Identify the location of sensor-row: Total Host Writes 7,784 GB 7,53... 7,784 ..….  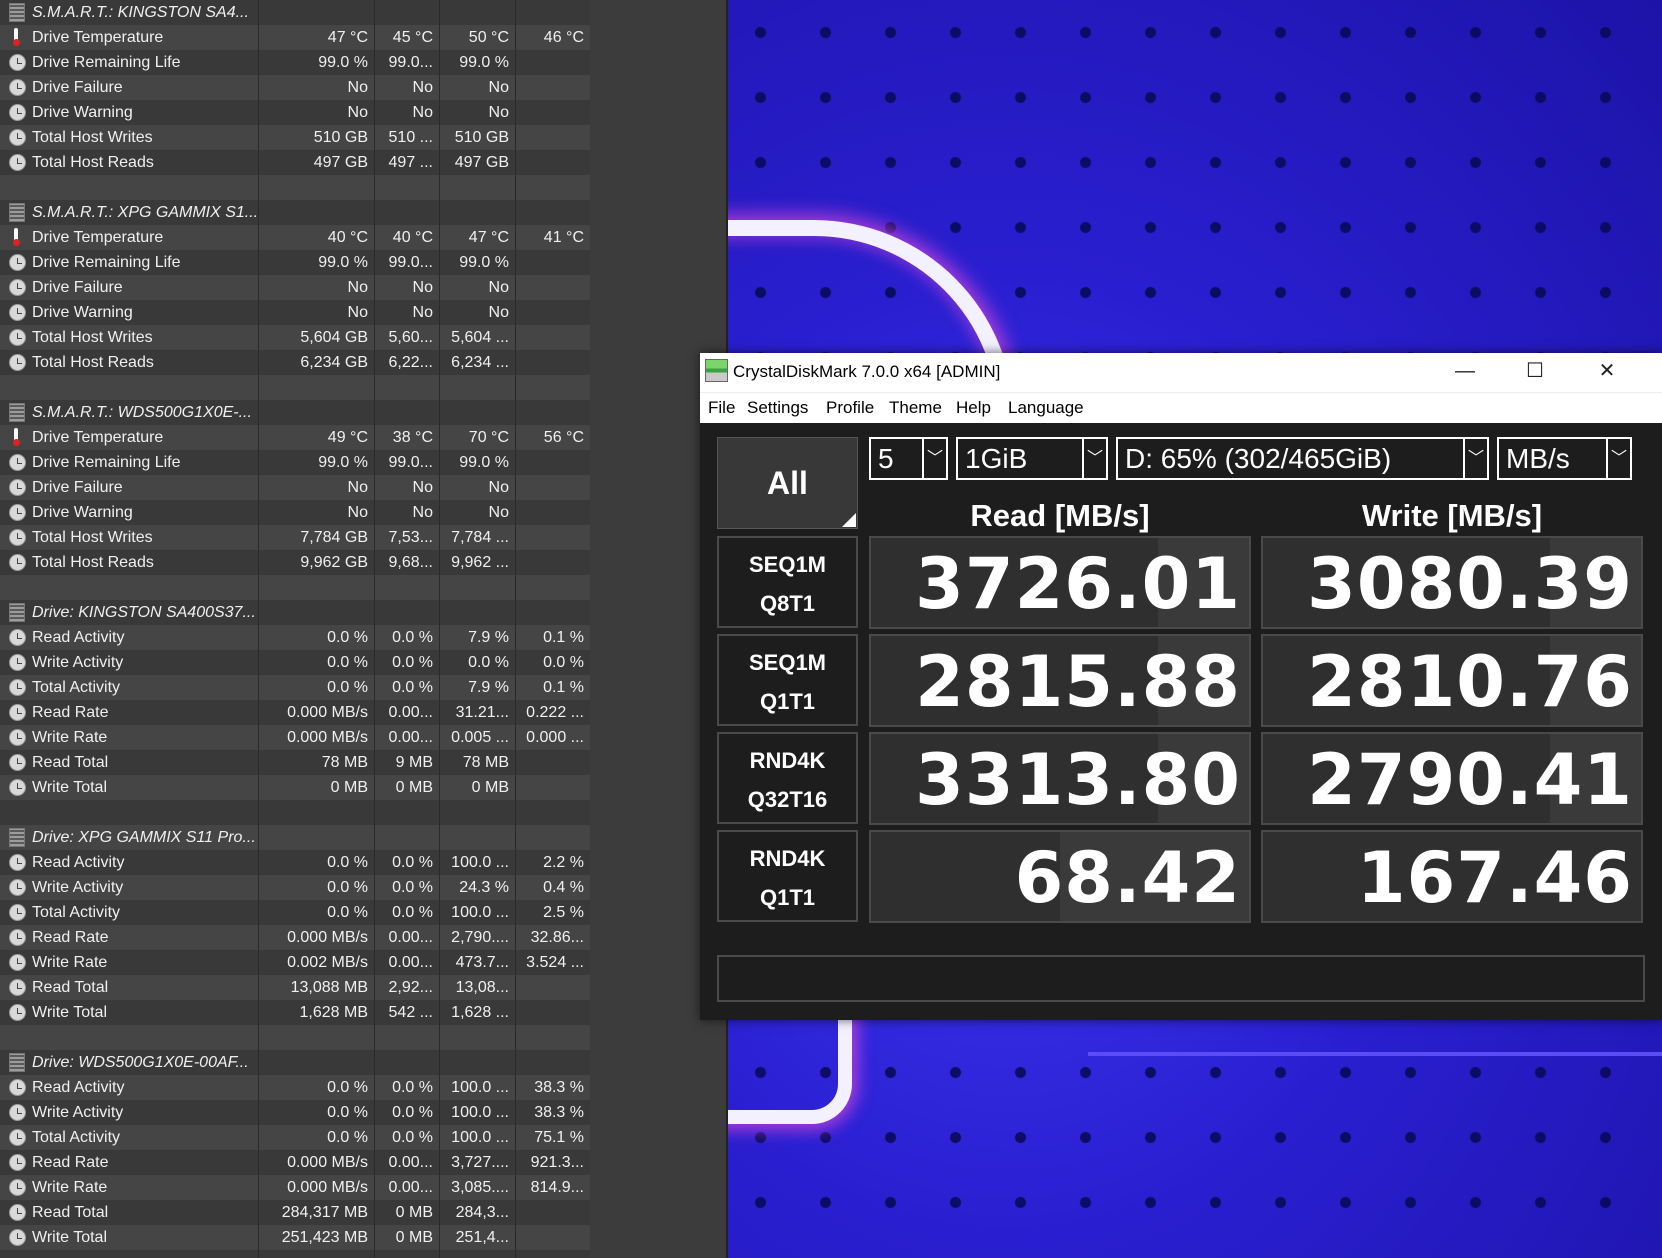
(295, 537).